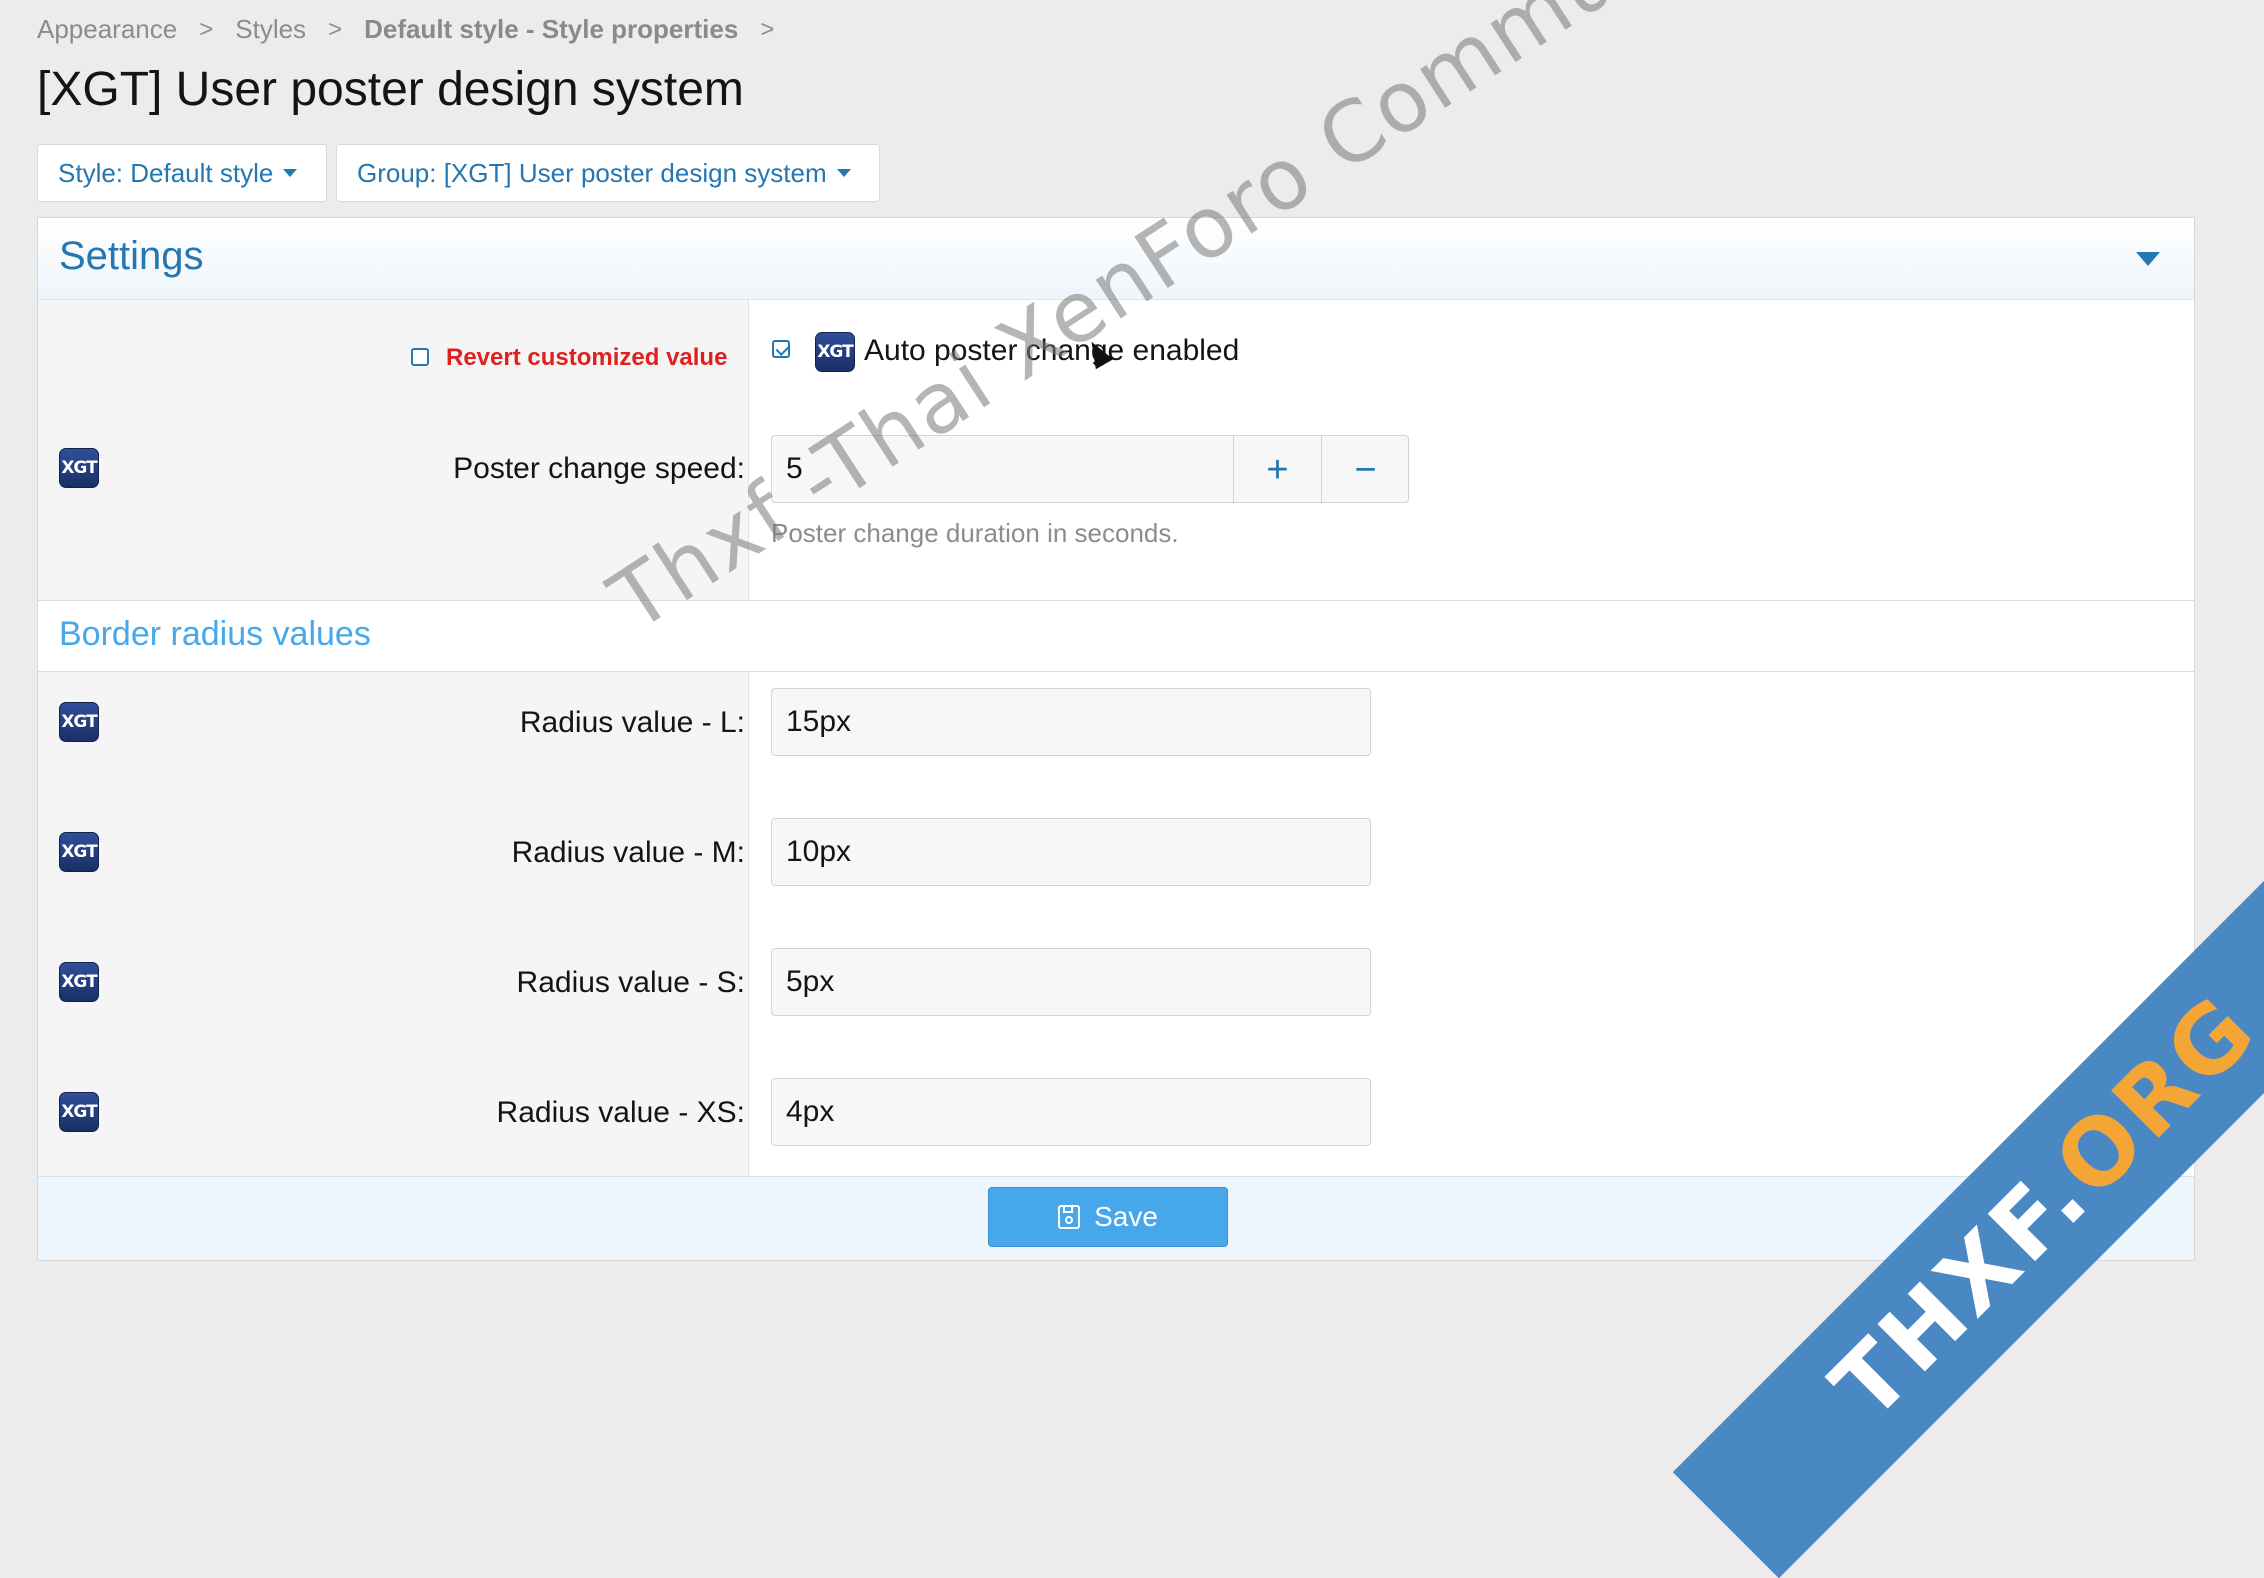 The height and width of the screenshot is (1578, 2264). What do you see at coordinates (975, 533) in the screenshot?
I see `speed-hint: Poster change duration in seconds.` at bounding box center [975, 533].